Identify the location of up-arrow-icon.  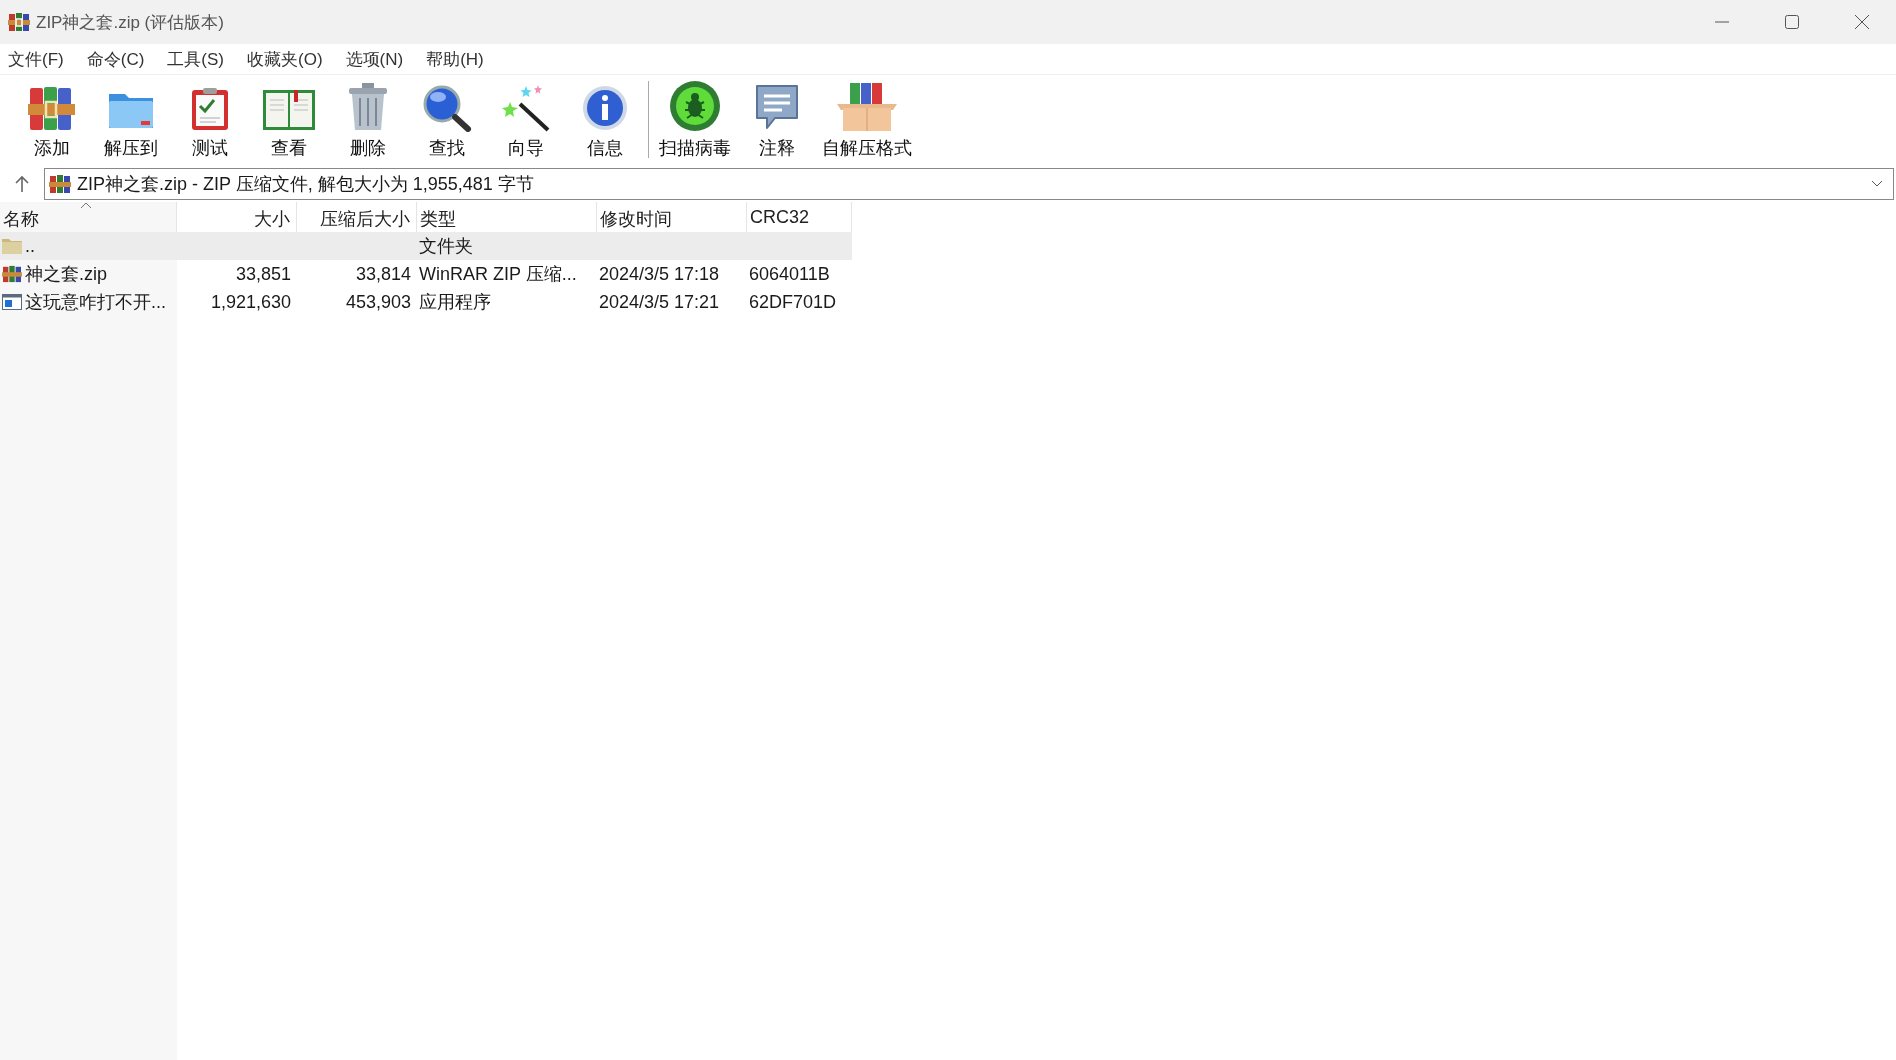
(22, 184).